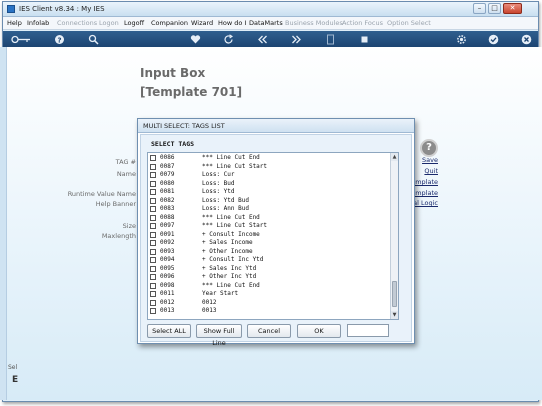 The width and height of the screenshot is (542, 406). What do you see at coordinates (269, 158) in the screenshot?
I see `list-item: 0086 *** Line Cut End` at bounding box center [269, 158].